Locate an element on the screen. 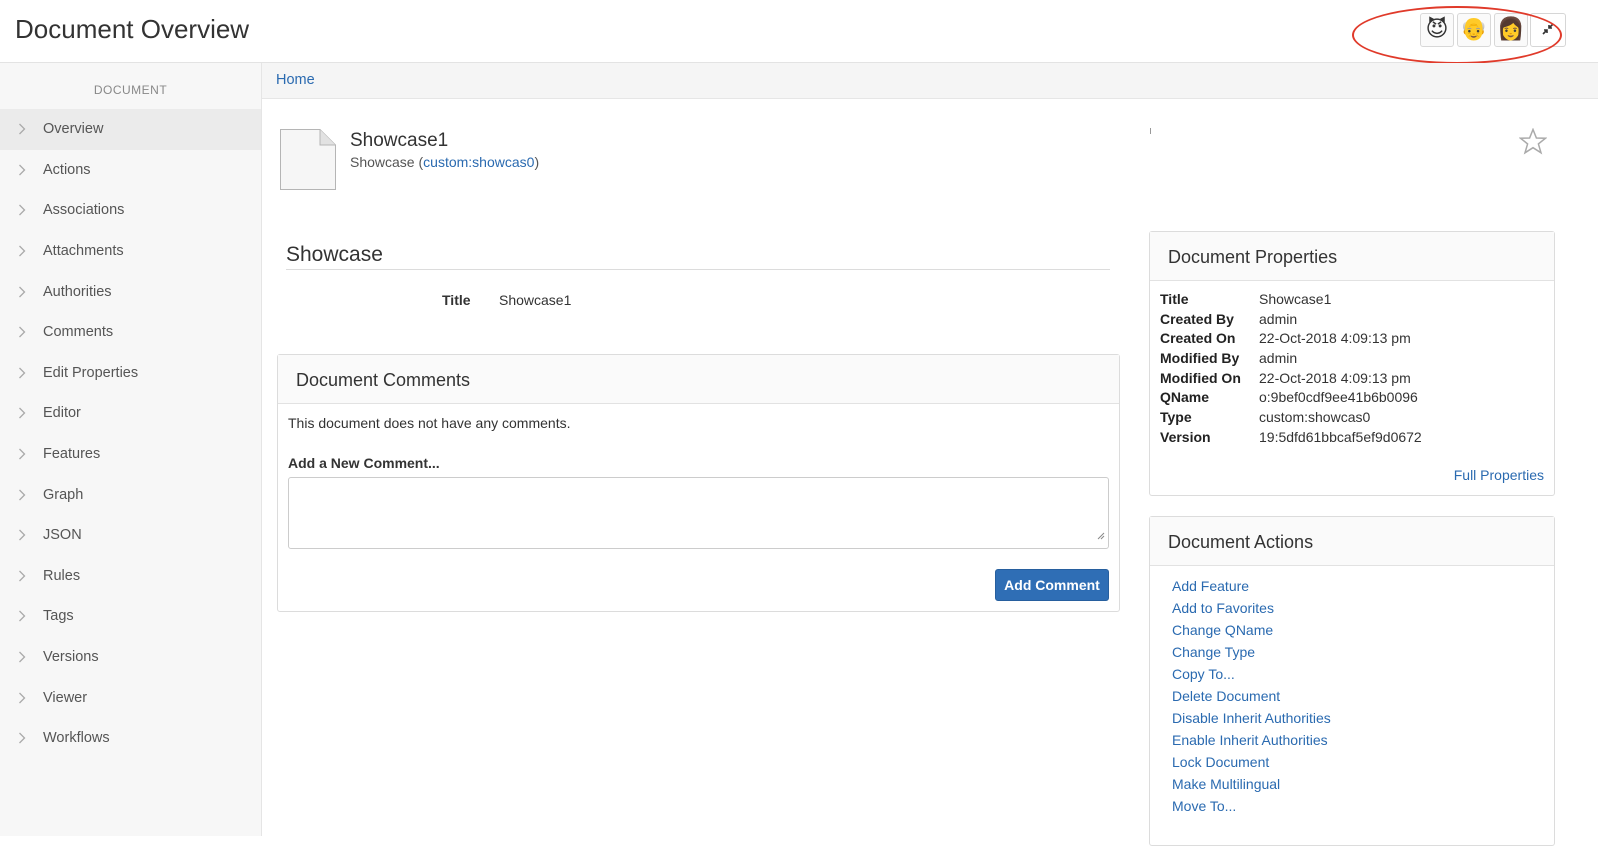 The height and width of the screenshot is (846, 1598). list-item: Add to Favorites is located at coordinates (1251, 611).